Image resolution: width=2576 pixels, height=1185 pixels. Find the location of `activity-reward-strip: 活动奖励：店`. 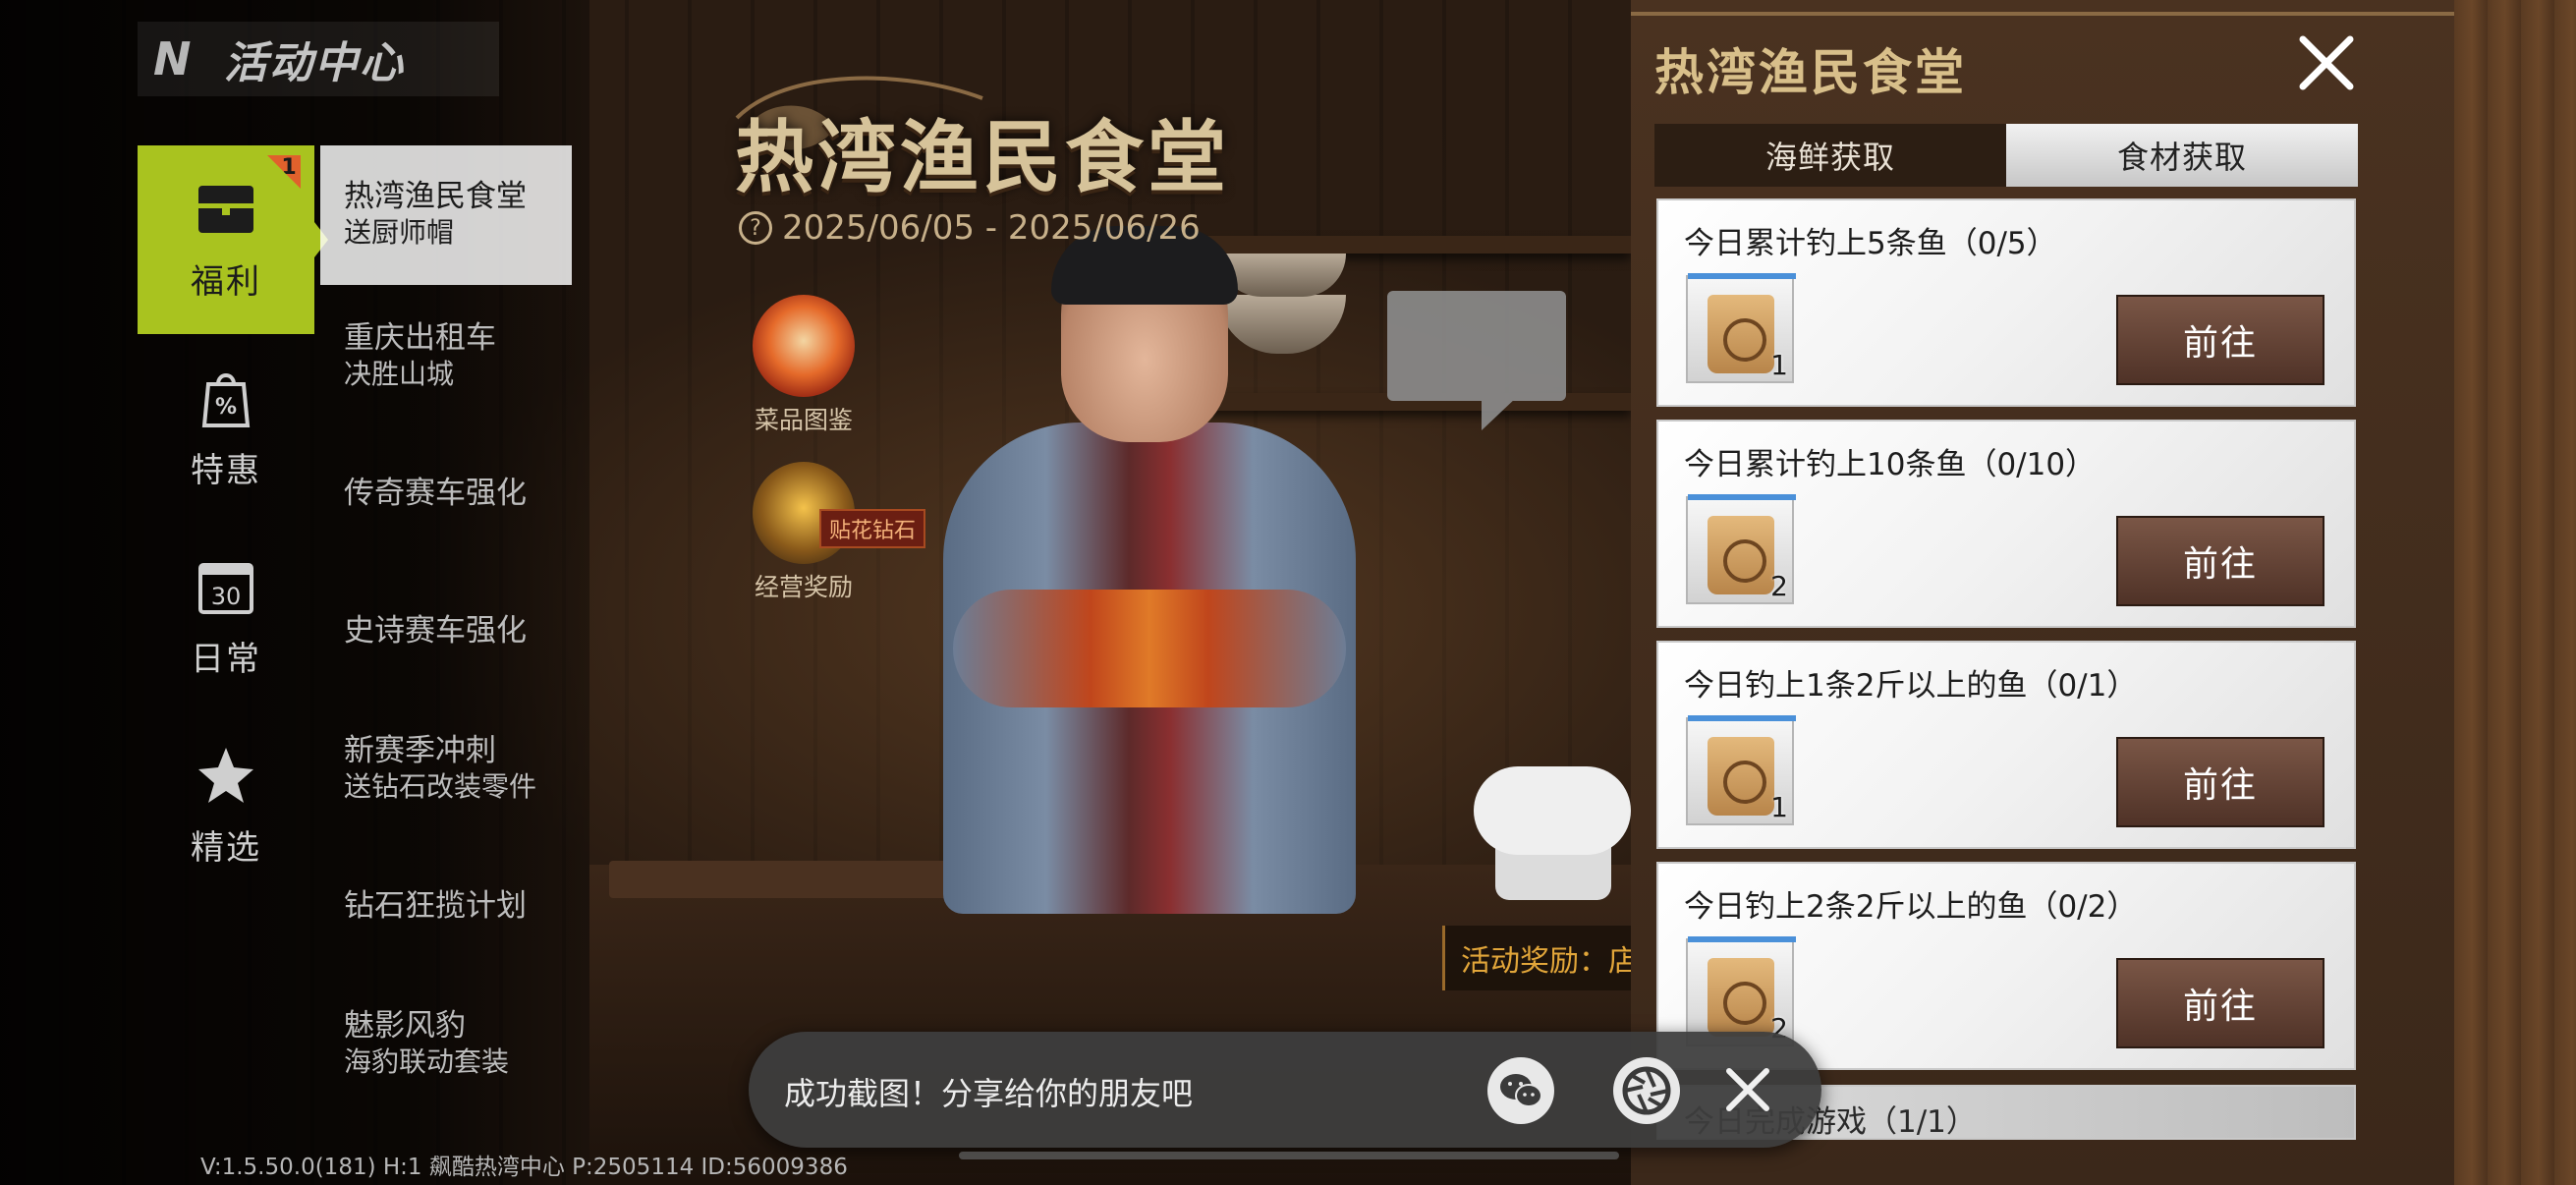

activity-reward-strip: 活动奖励：店 is located at coordinates (1536, 958).